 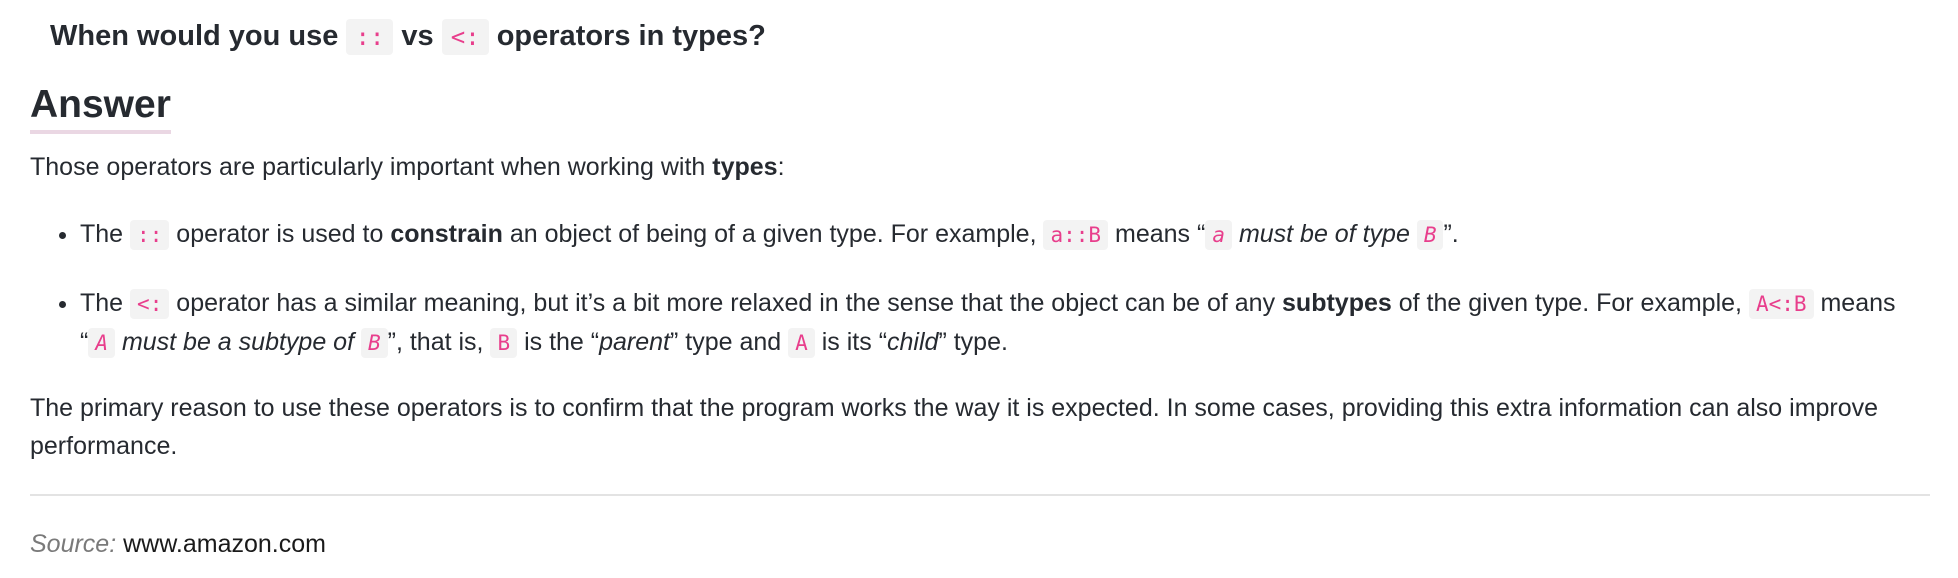 What do you see at coordinates (417, 36) in the screenshot?
I see `question-middle: vs` at bounding box center [417, 36].